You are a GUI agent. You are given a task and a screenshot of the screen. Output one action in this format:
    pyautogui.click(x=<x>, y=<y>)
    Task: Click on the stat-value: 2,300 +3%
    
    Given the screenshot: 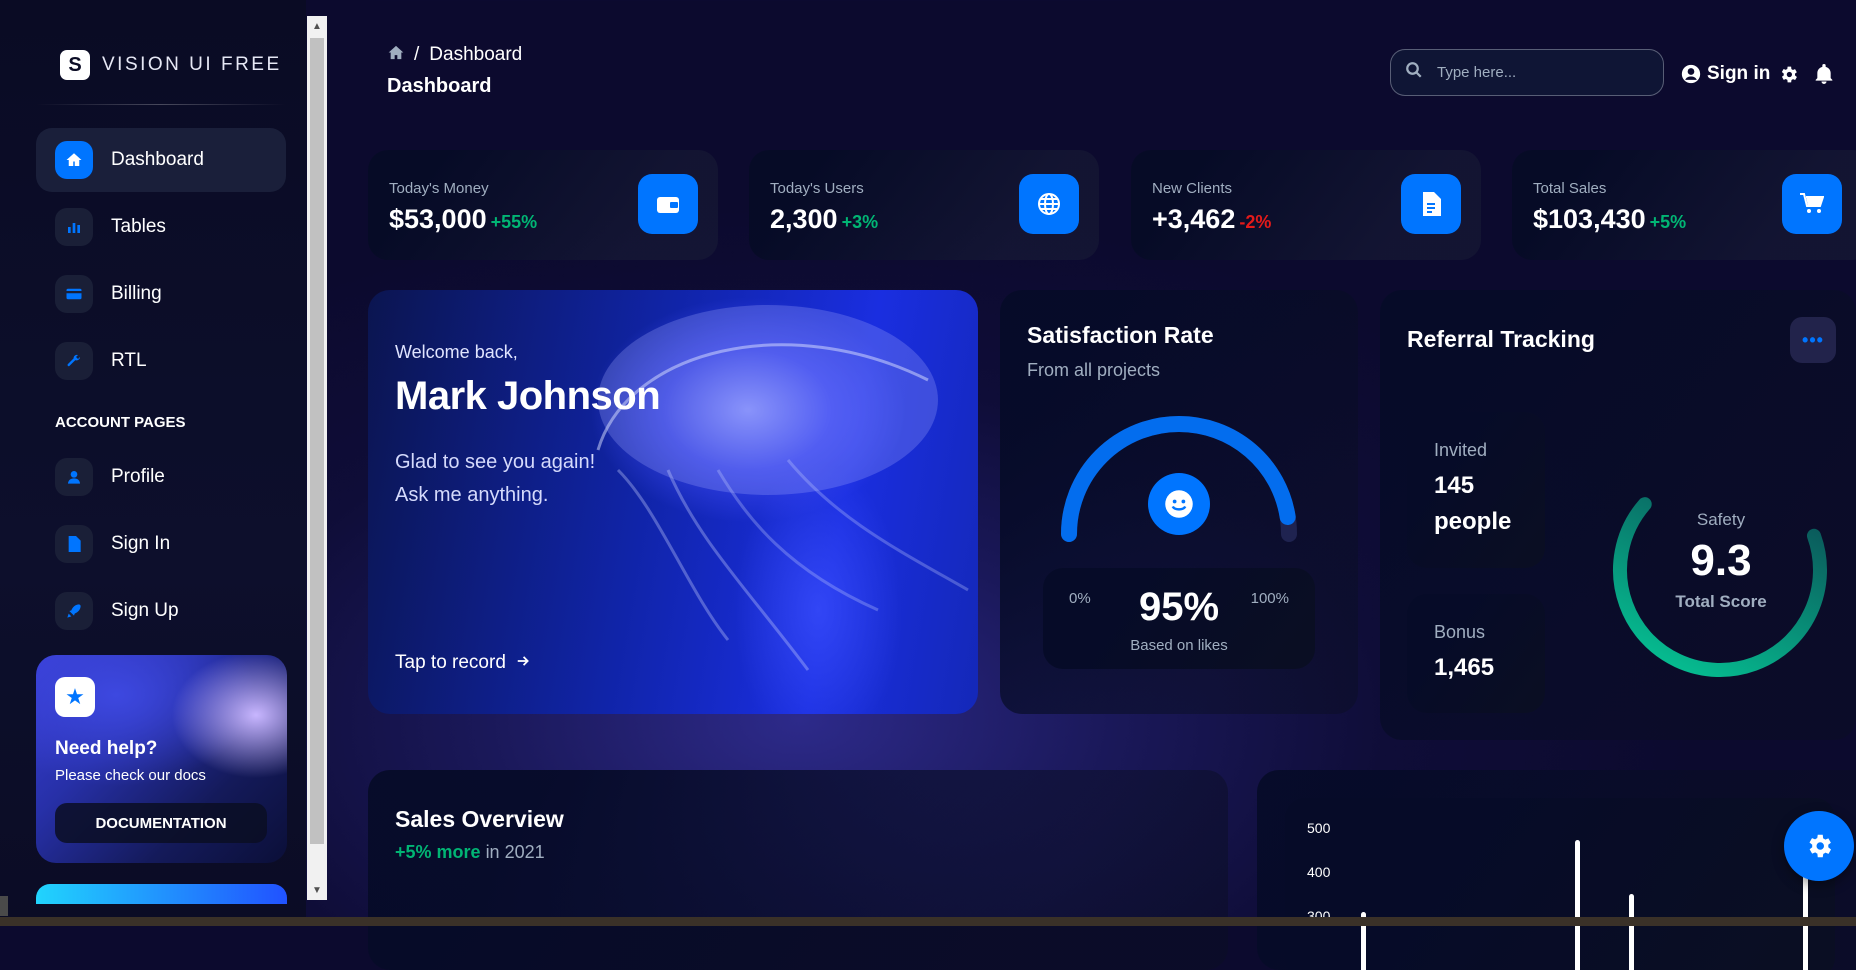 What is the action you would take?
    pyautogui.click(x=824, y=219)
    